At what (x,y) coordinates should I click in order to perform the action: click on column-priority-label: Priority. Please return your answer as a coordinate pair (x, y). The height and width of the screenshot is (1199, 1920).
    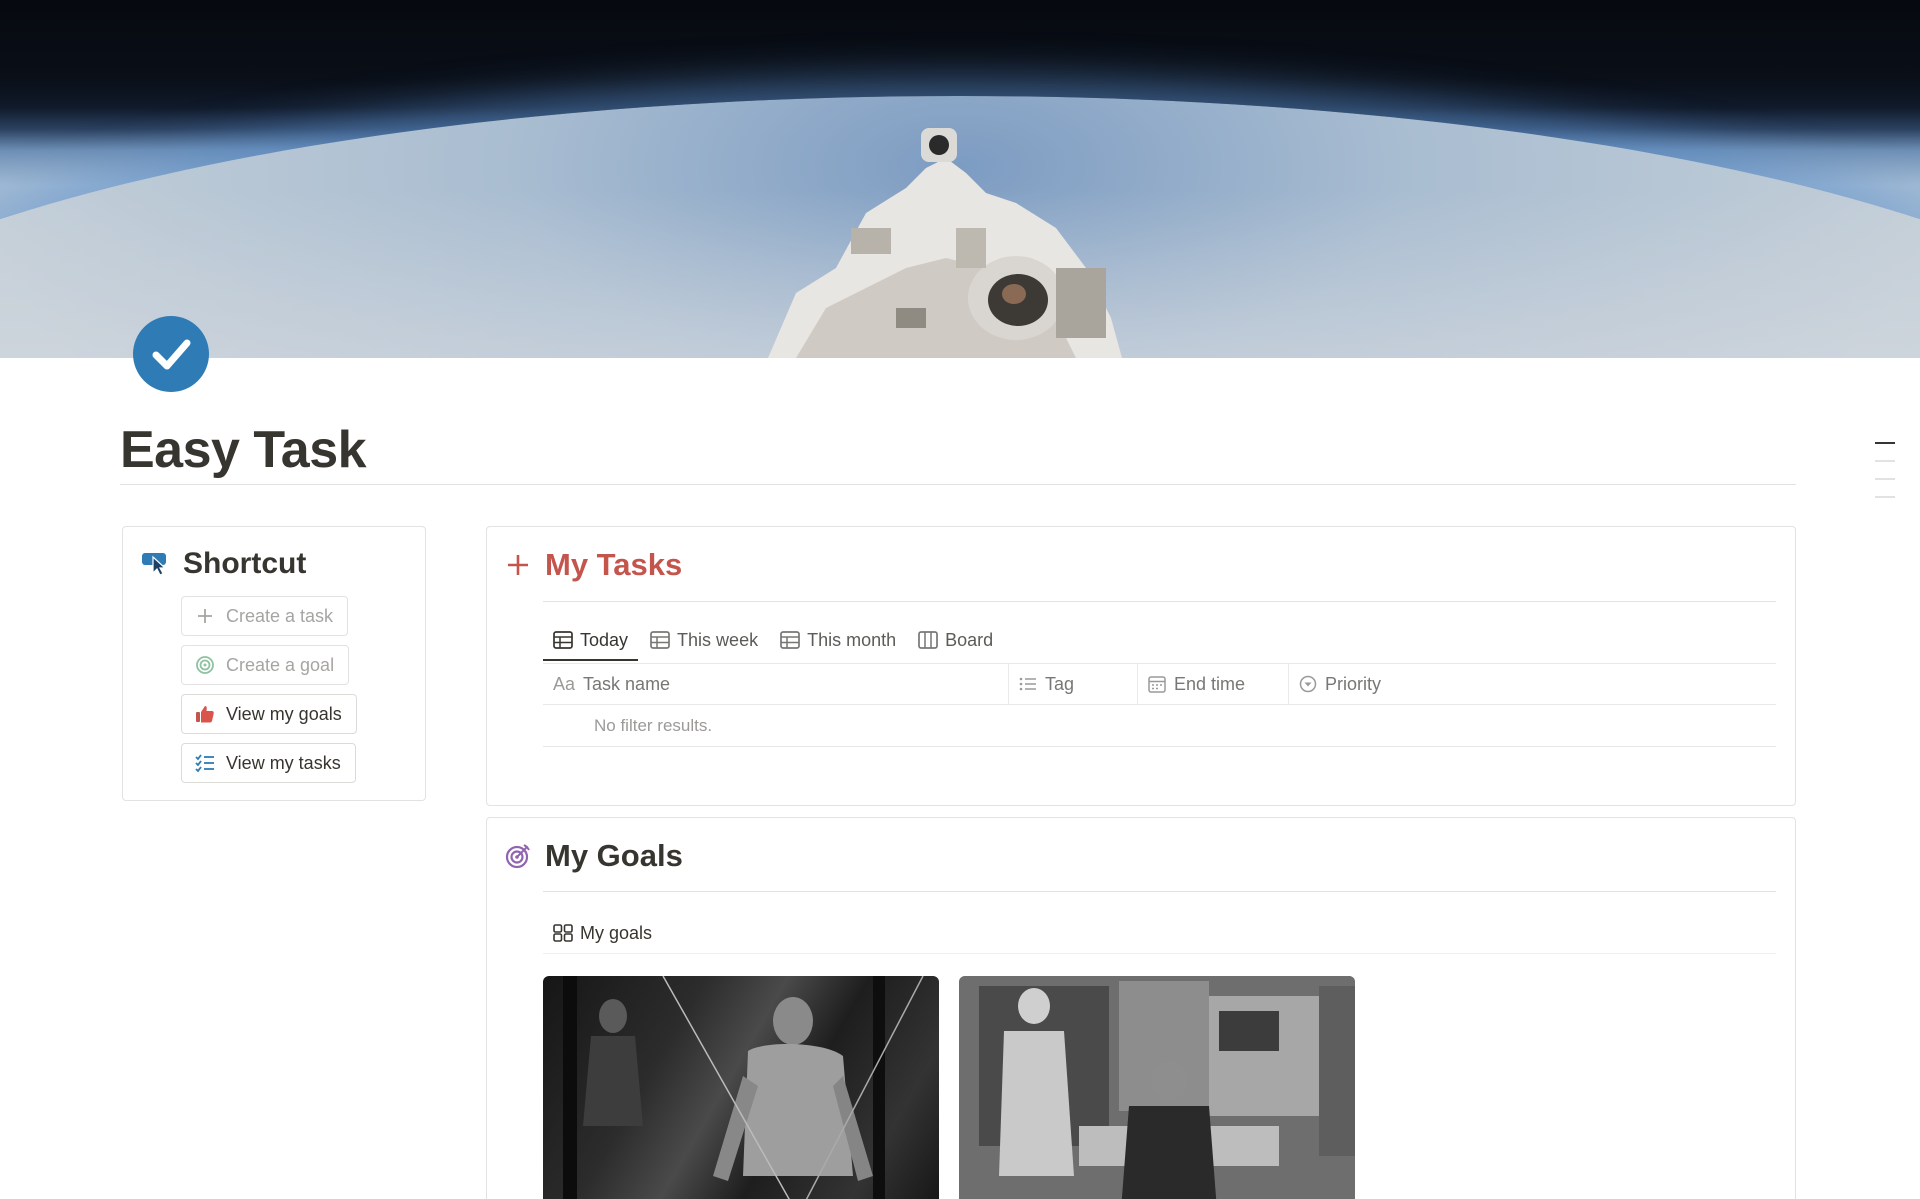
    Looking at the image, I should click on (1353, 683).